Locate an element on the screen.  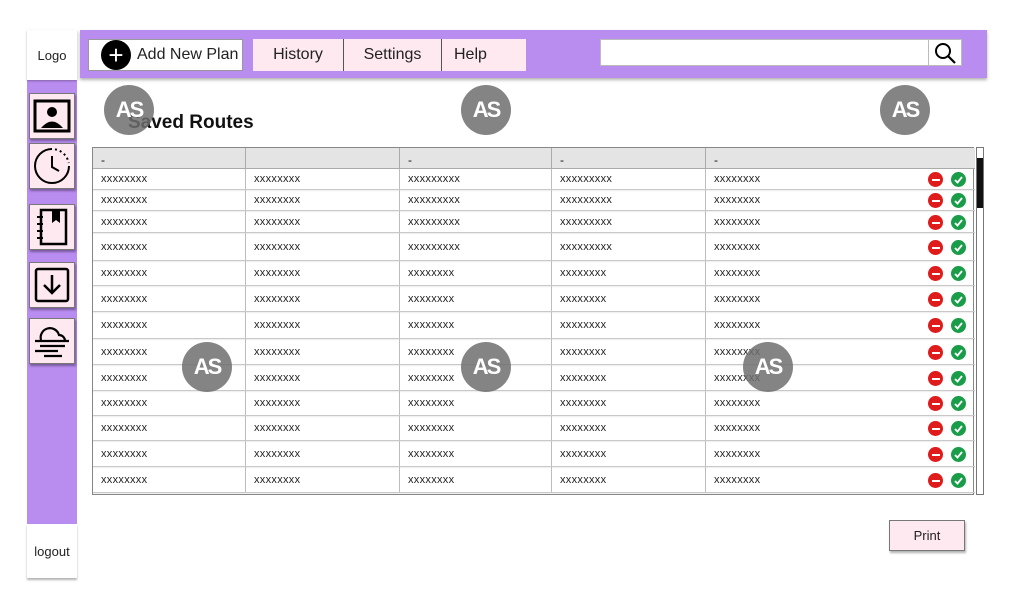
clock-history-icon is located at coordinates (52, 166).